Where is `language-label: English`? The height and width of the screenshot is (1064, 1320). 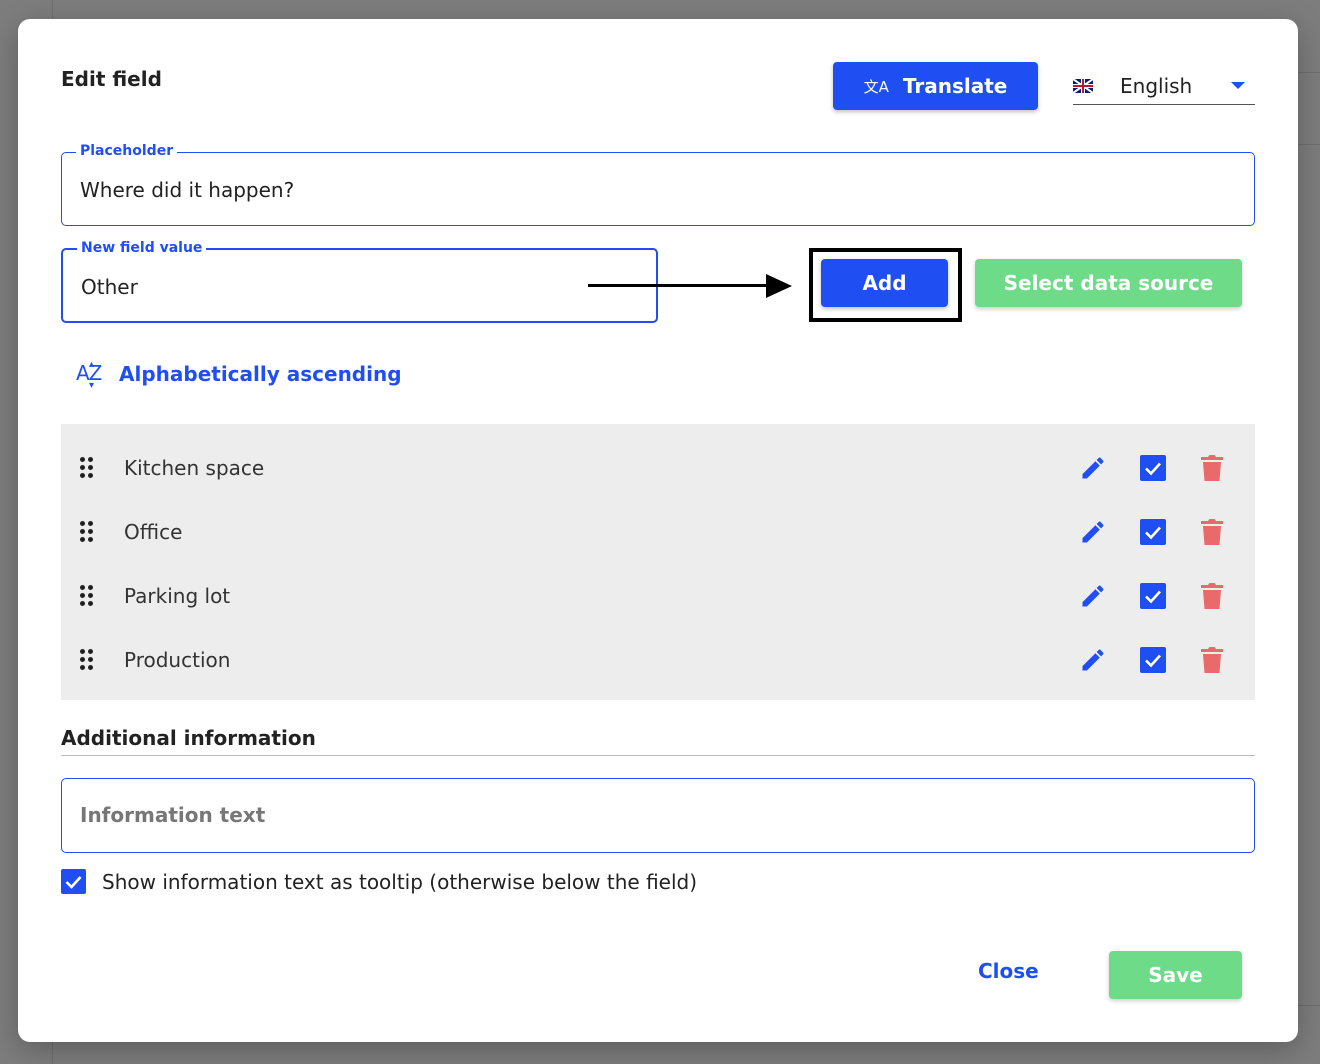 language-label: English is located at coordinates (1156, 85).